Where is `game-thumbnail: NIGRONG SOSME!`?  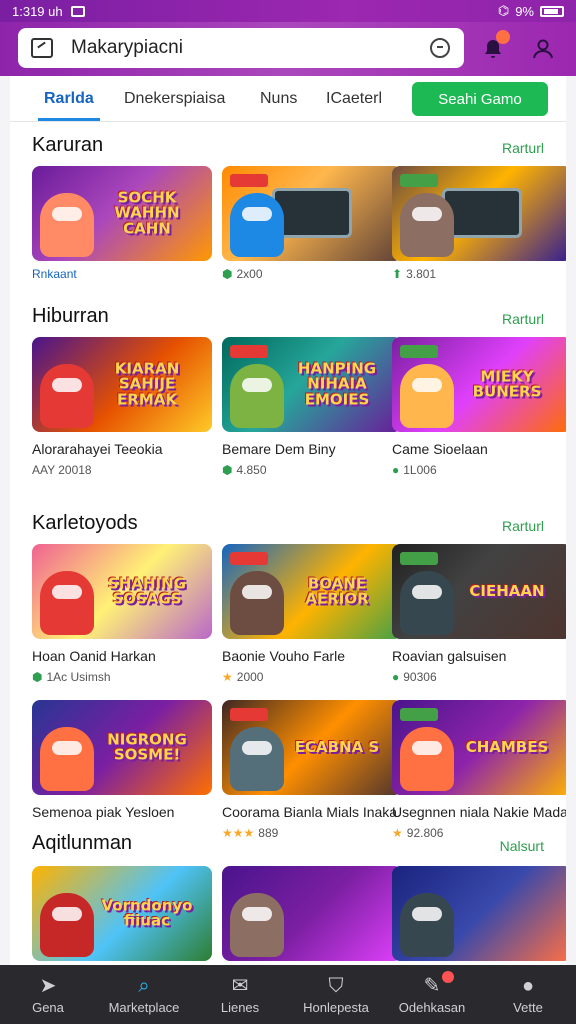
game-thumbnail: NIGRONG SOSME! is located at coordinates (122, 747).